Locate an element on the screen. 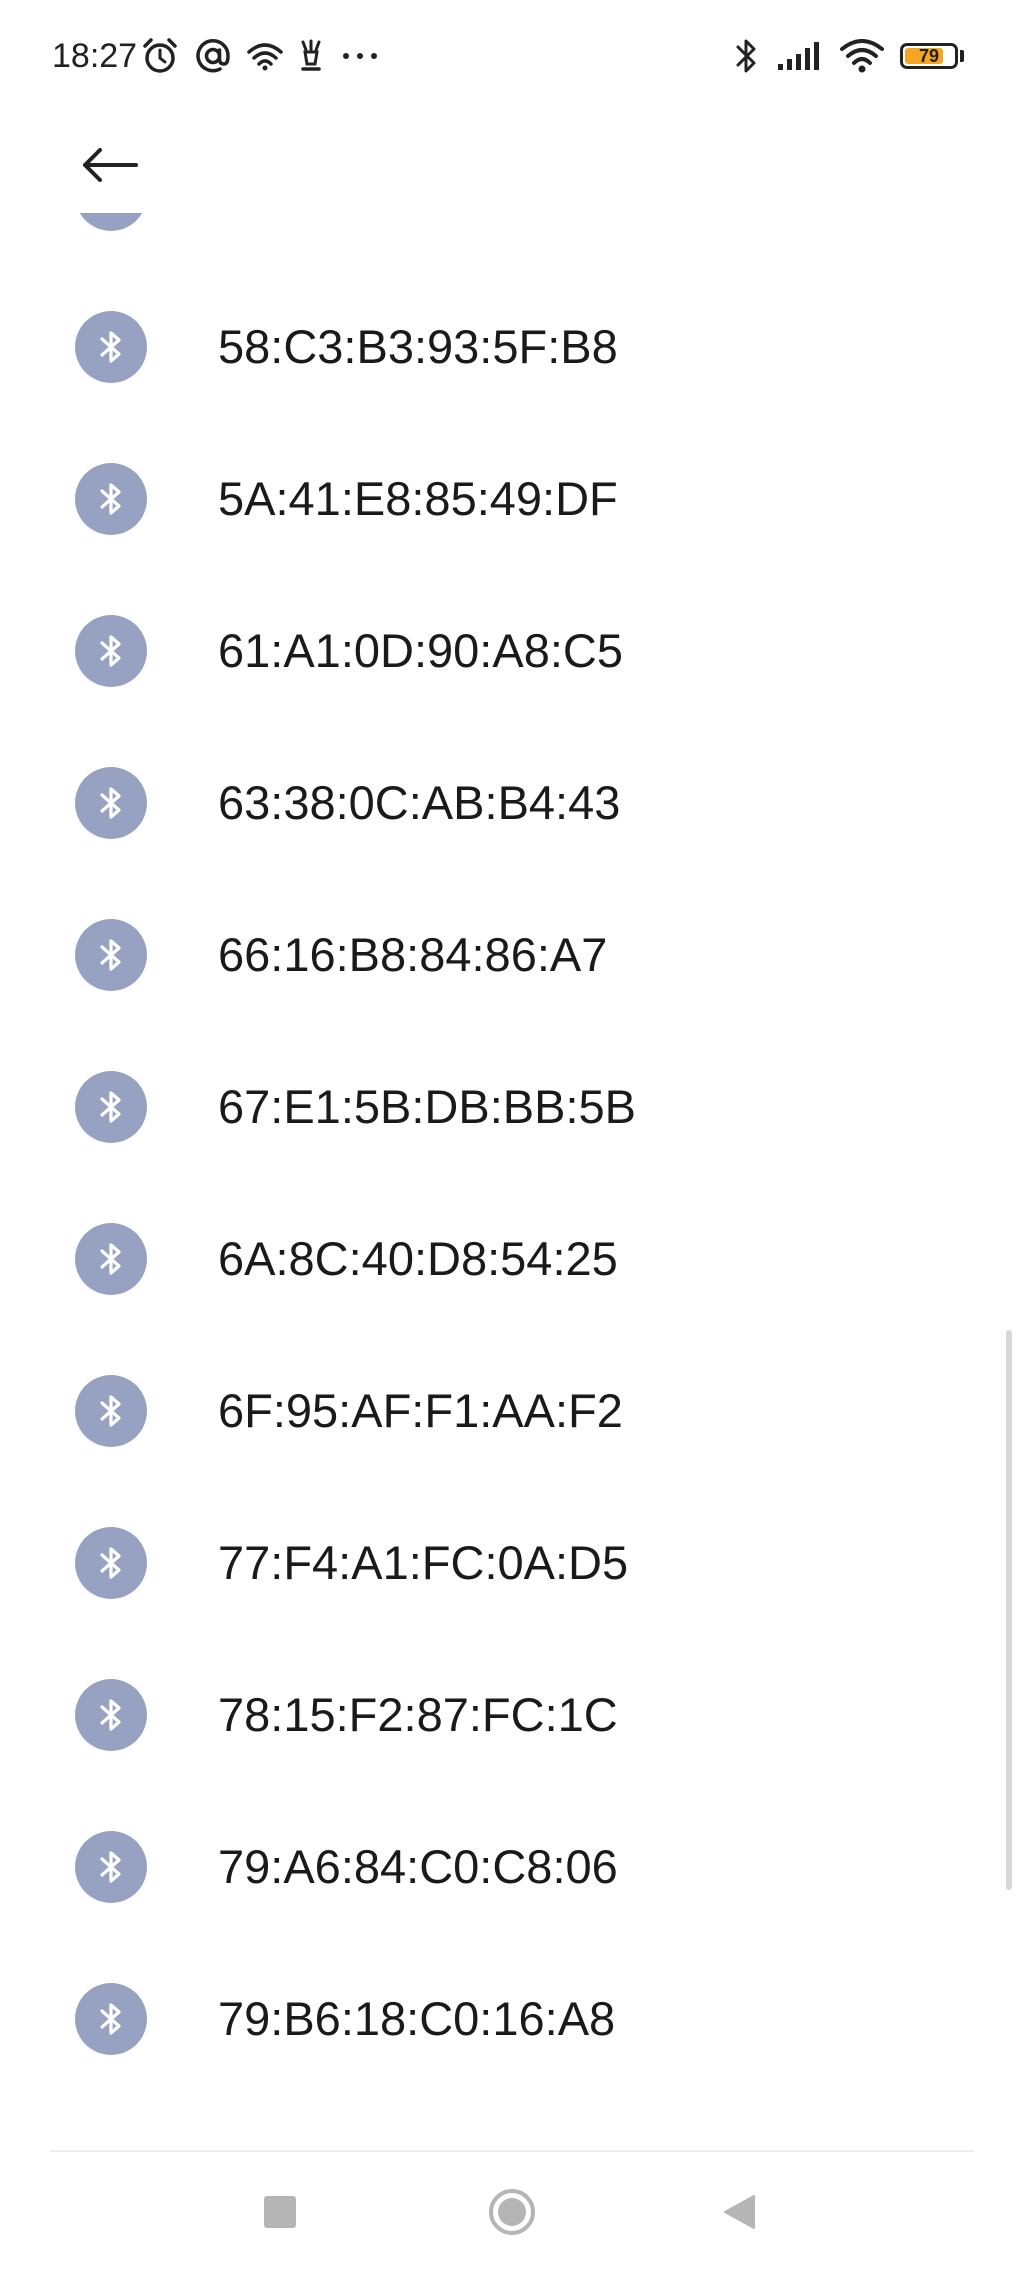 Image resolution: width=1024 pixels, height=2276 pixels. device-list-item: 67:E1:5B:DB:BB:5B is located at coordinates (512, 1107).